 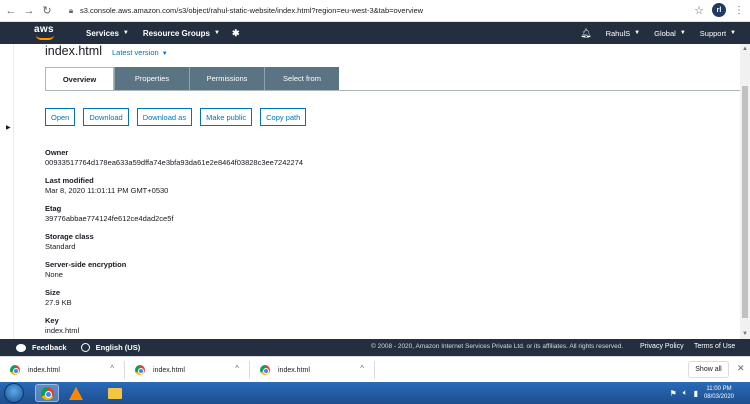 What do you see at coordinates (102, 33) in the screenshot?
I see `services-label: Services` at bounding box center [102, 33].